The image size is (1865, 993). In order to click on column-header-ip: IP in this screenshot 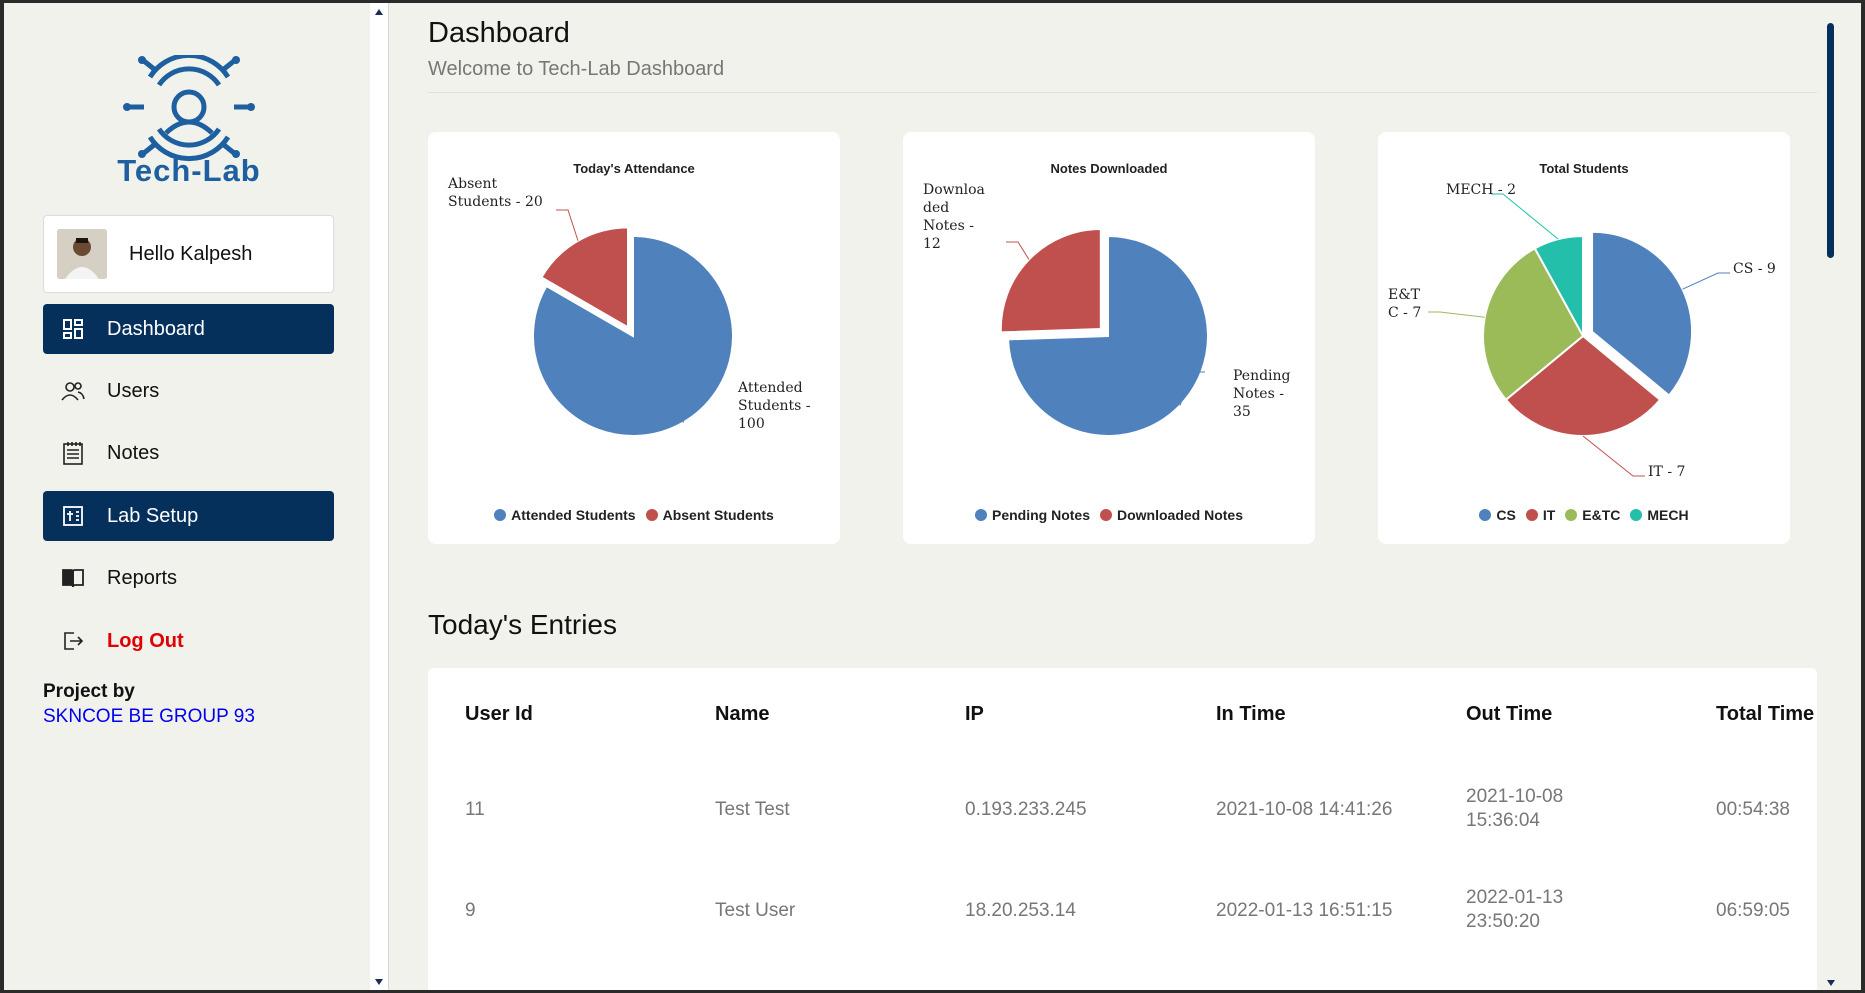, I will do `click(974, 714)`.